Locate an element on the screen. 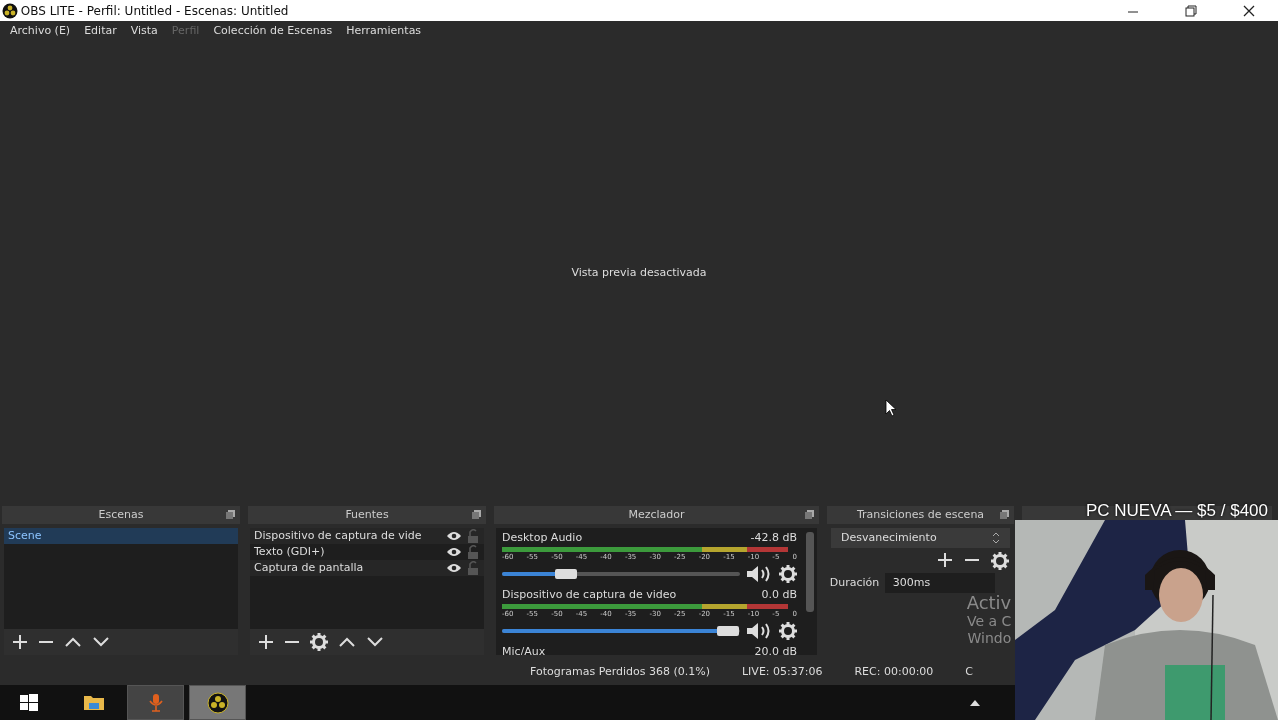  channel-name: Dispositivo de captura de video is located at coordinates (589, 595).